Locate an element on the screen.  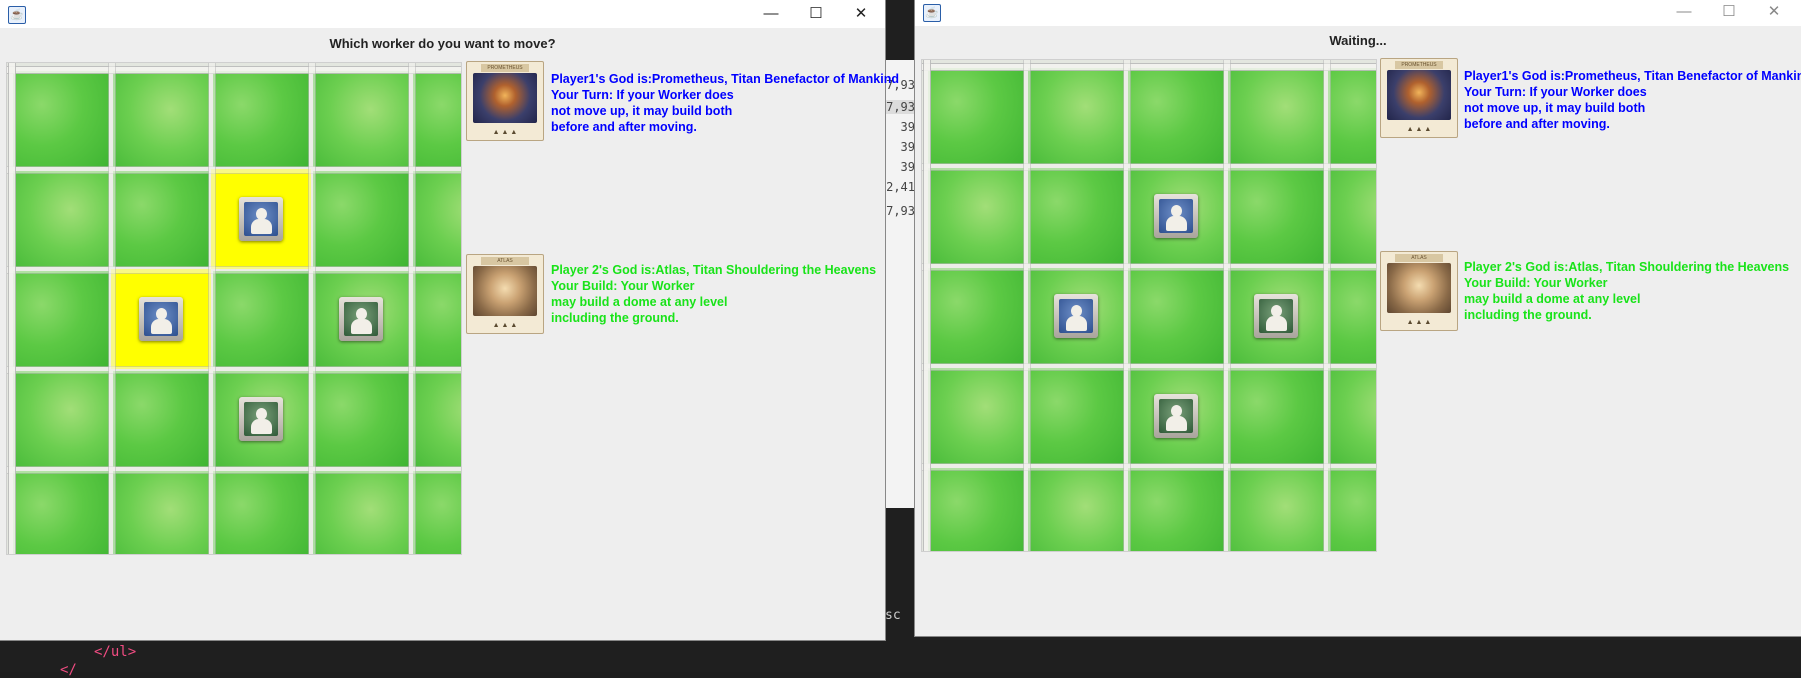
prompt-text: Which worker do you want to move? is located at coordinates (442, 43).